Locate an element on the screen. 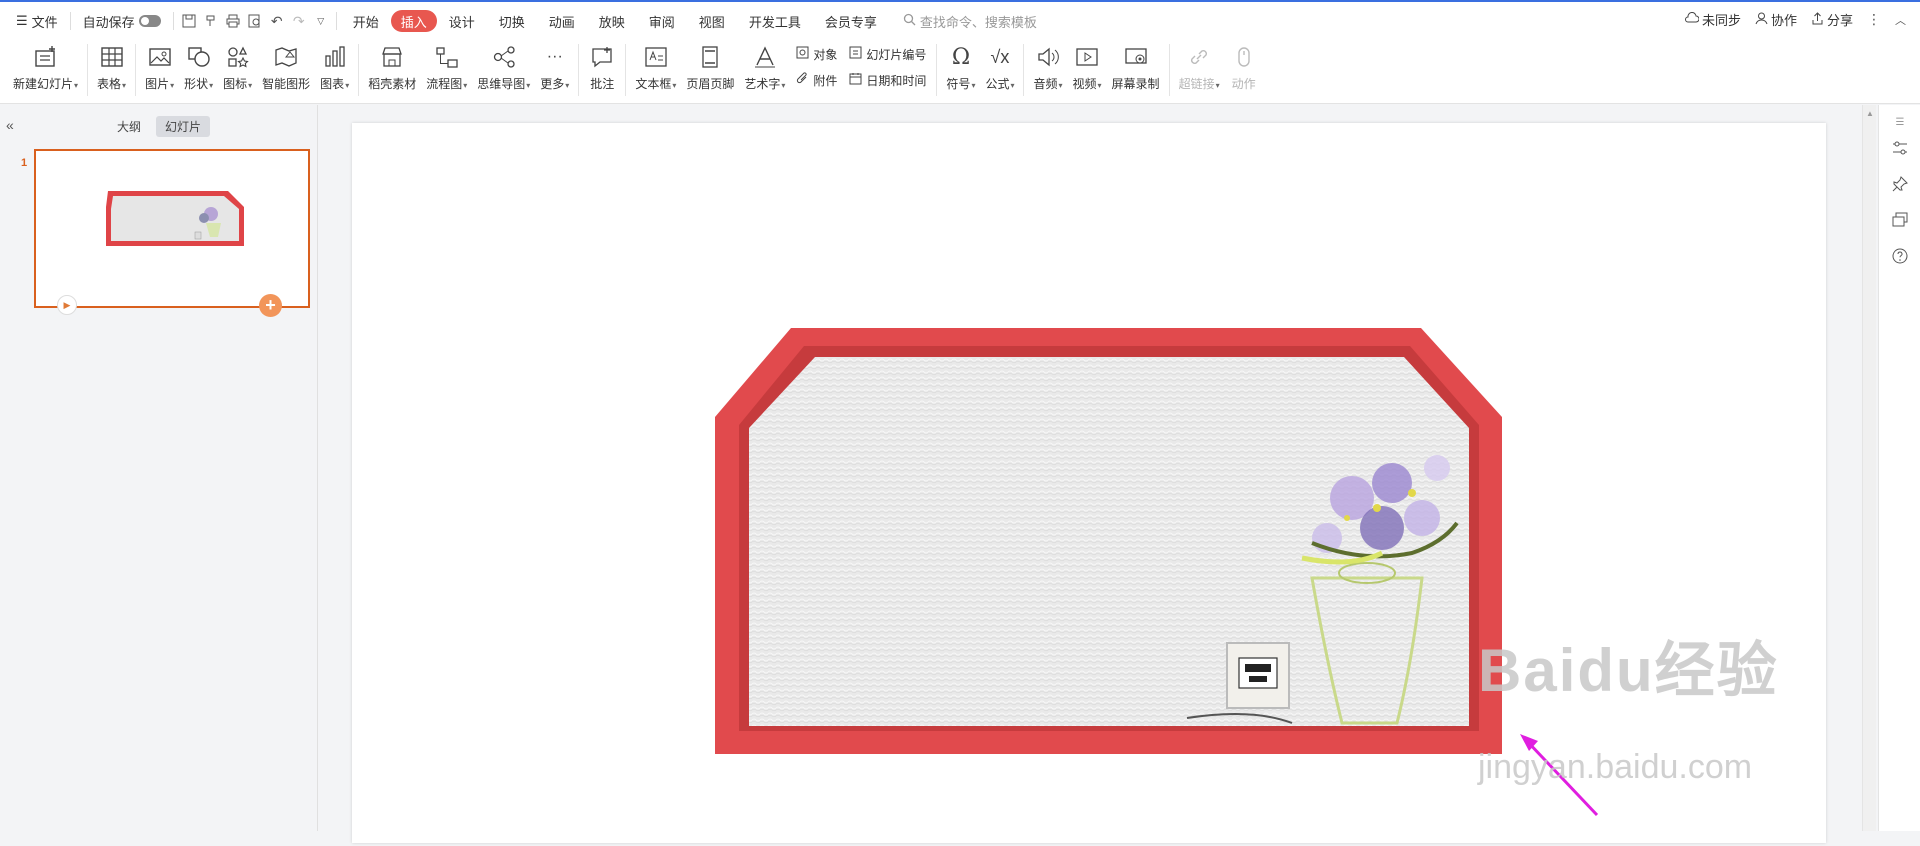 Image resolution: width=1920 pixels, height=846 pixels. tab-slideshow: 放映 is located at coordinates (612, 21).